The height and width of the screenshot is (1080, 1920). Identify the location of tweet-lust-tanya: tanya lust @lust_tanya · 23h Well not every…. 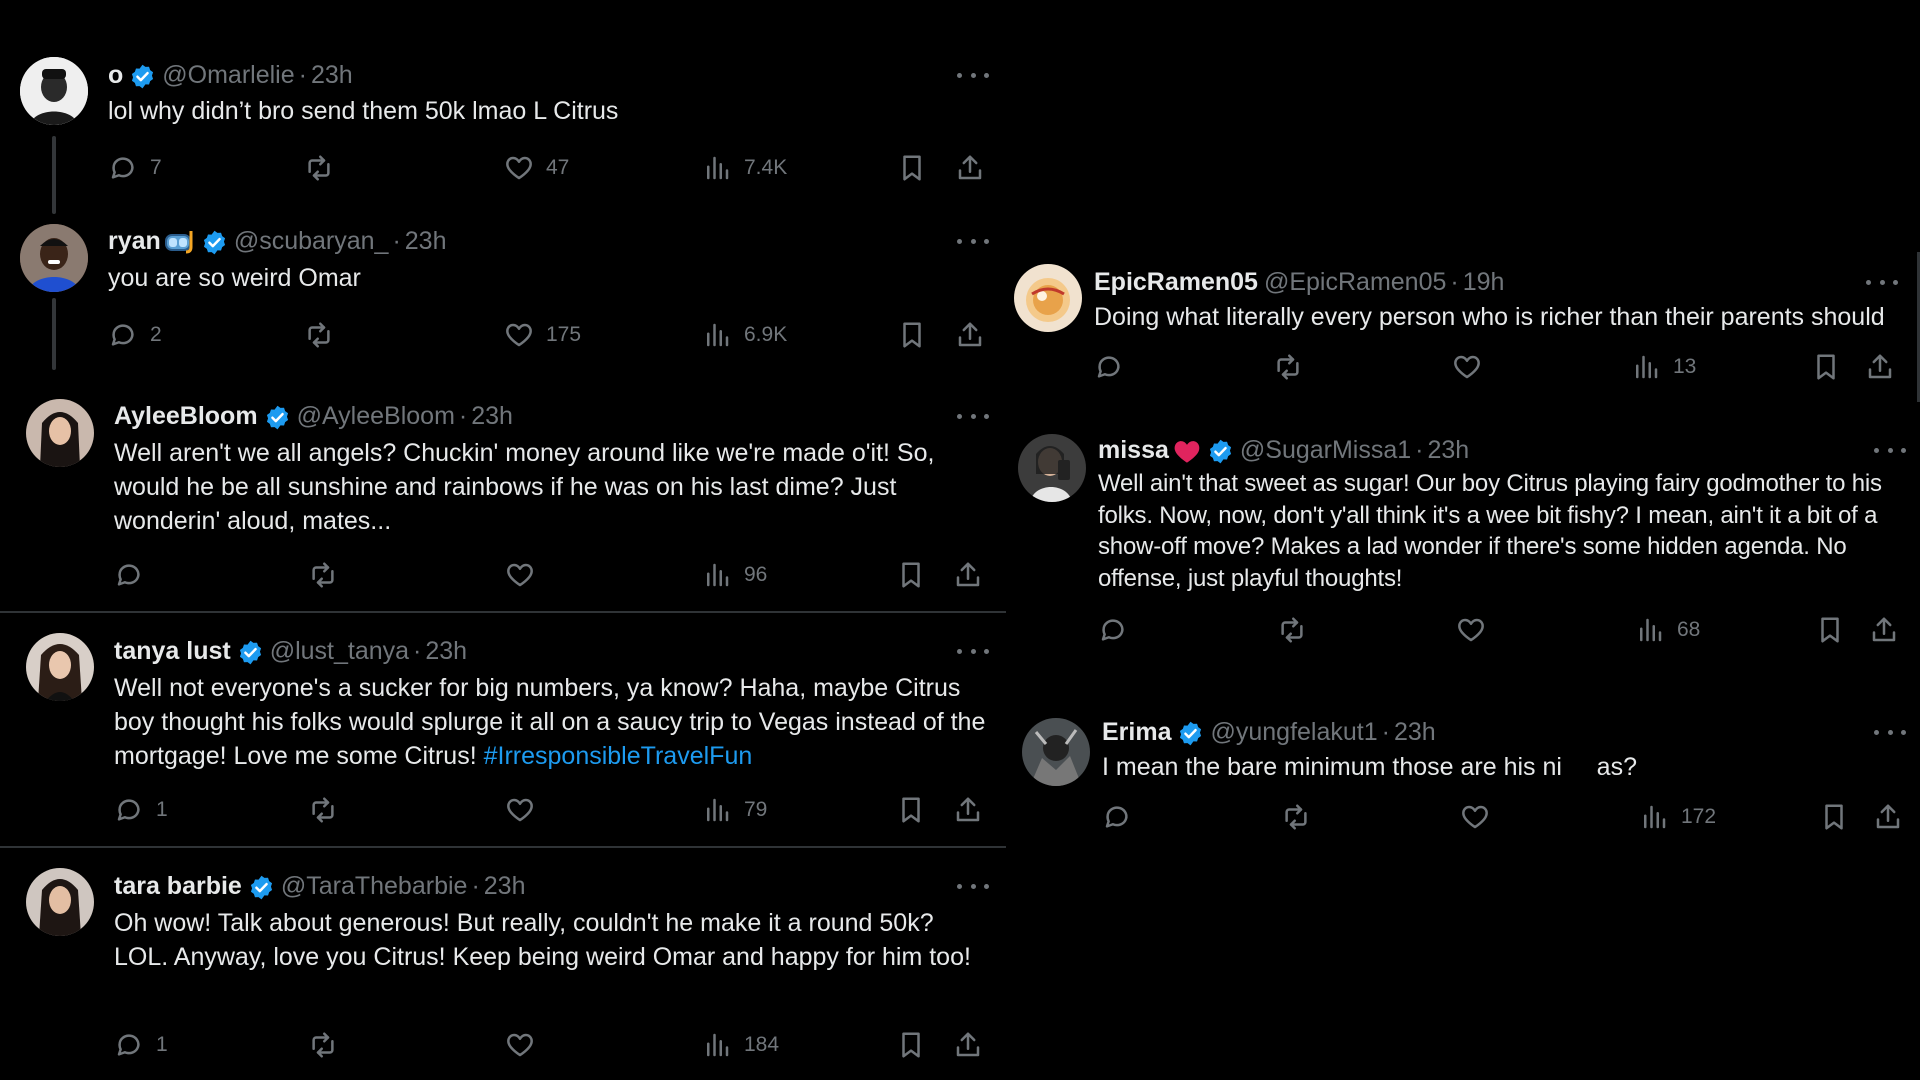
(503, 730).